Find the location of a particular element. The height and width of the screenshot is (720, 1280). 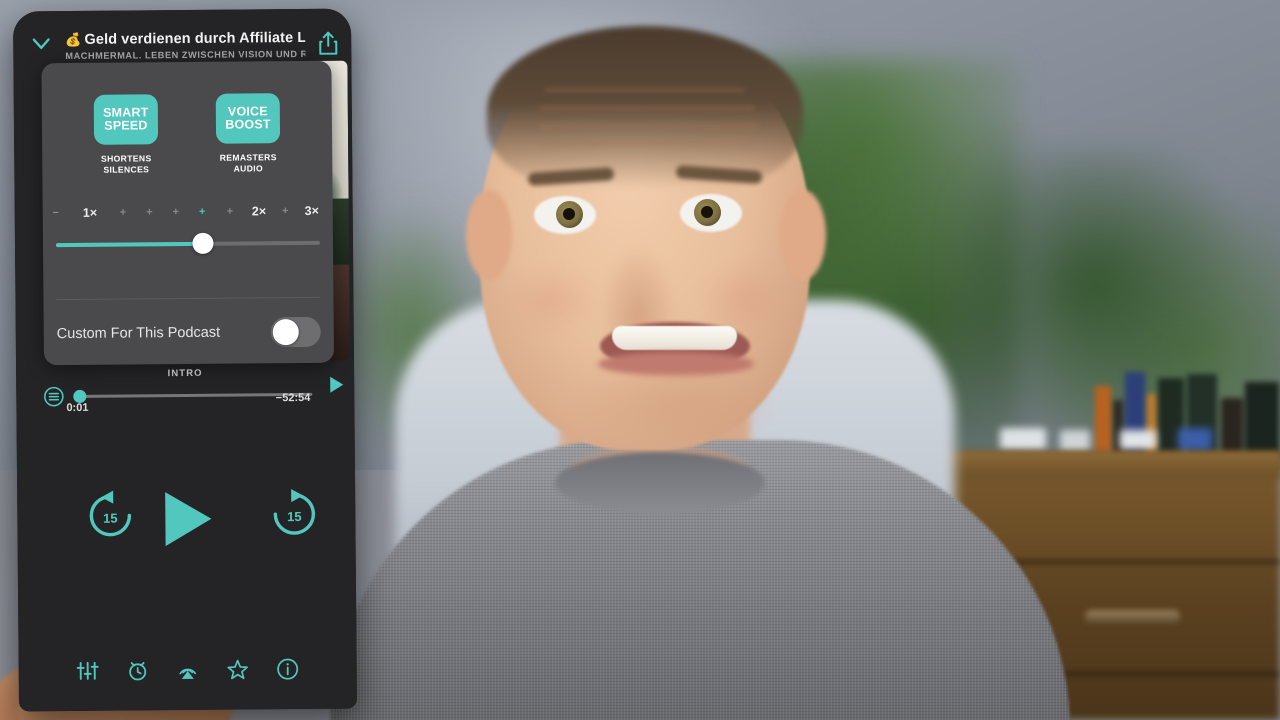

voice-boost-caption-line2: AUDIO is located at coordinates (248, 168).